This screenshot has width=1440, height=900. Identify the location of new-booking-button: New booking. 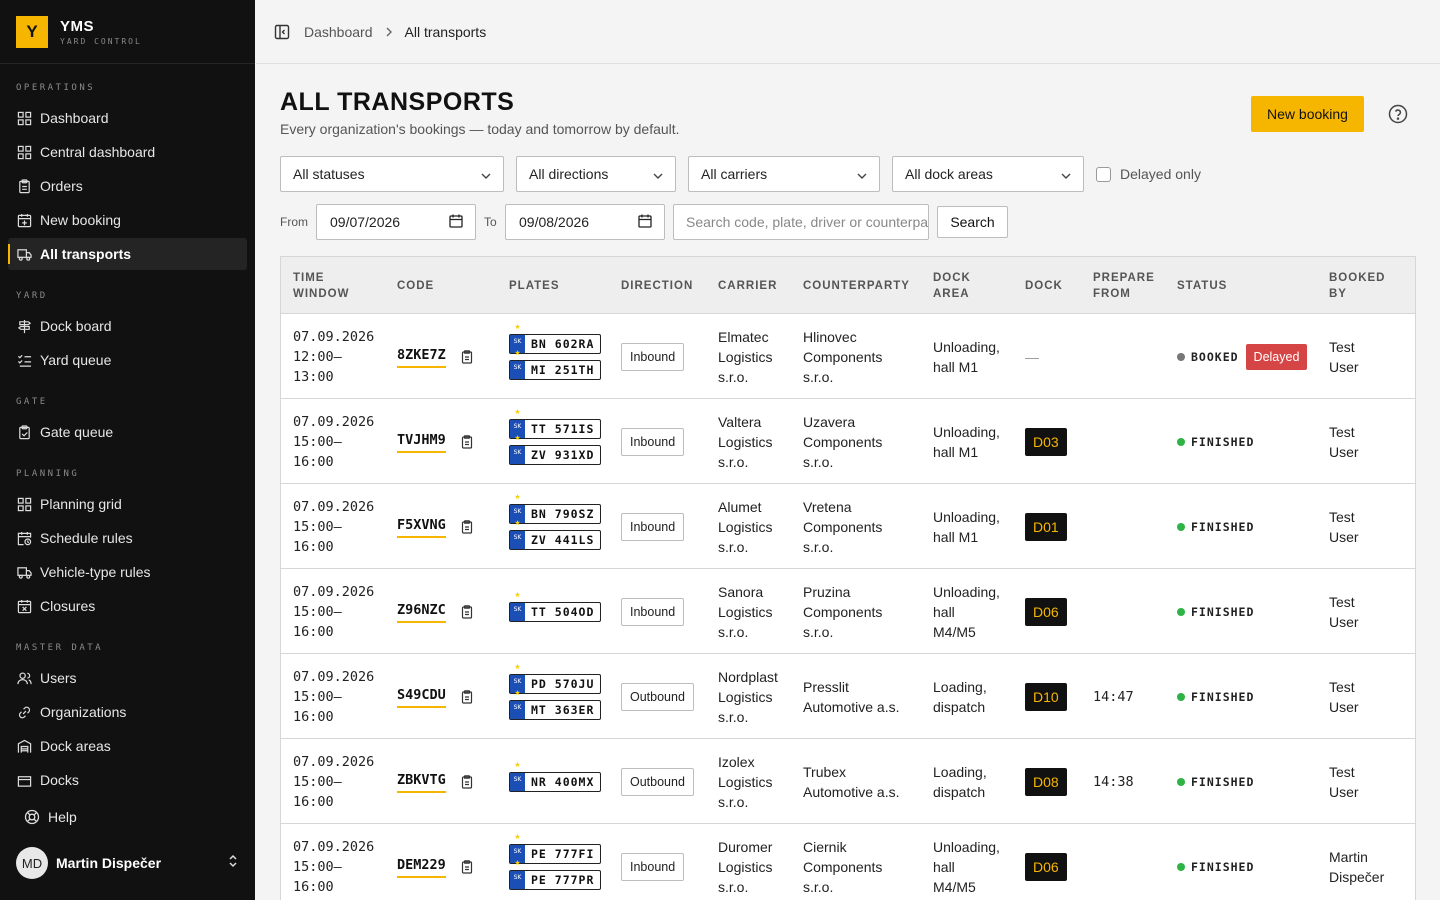
(1307, 114).